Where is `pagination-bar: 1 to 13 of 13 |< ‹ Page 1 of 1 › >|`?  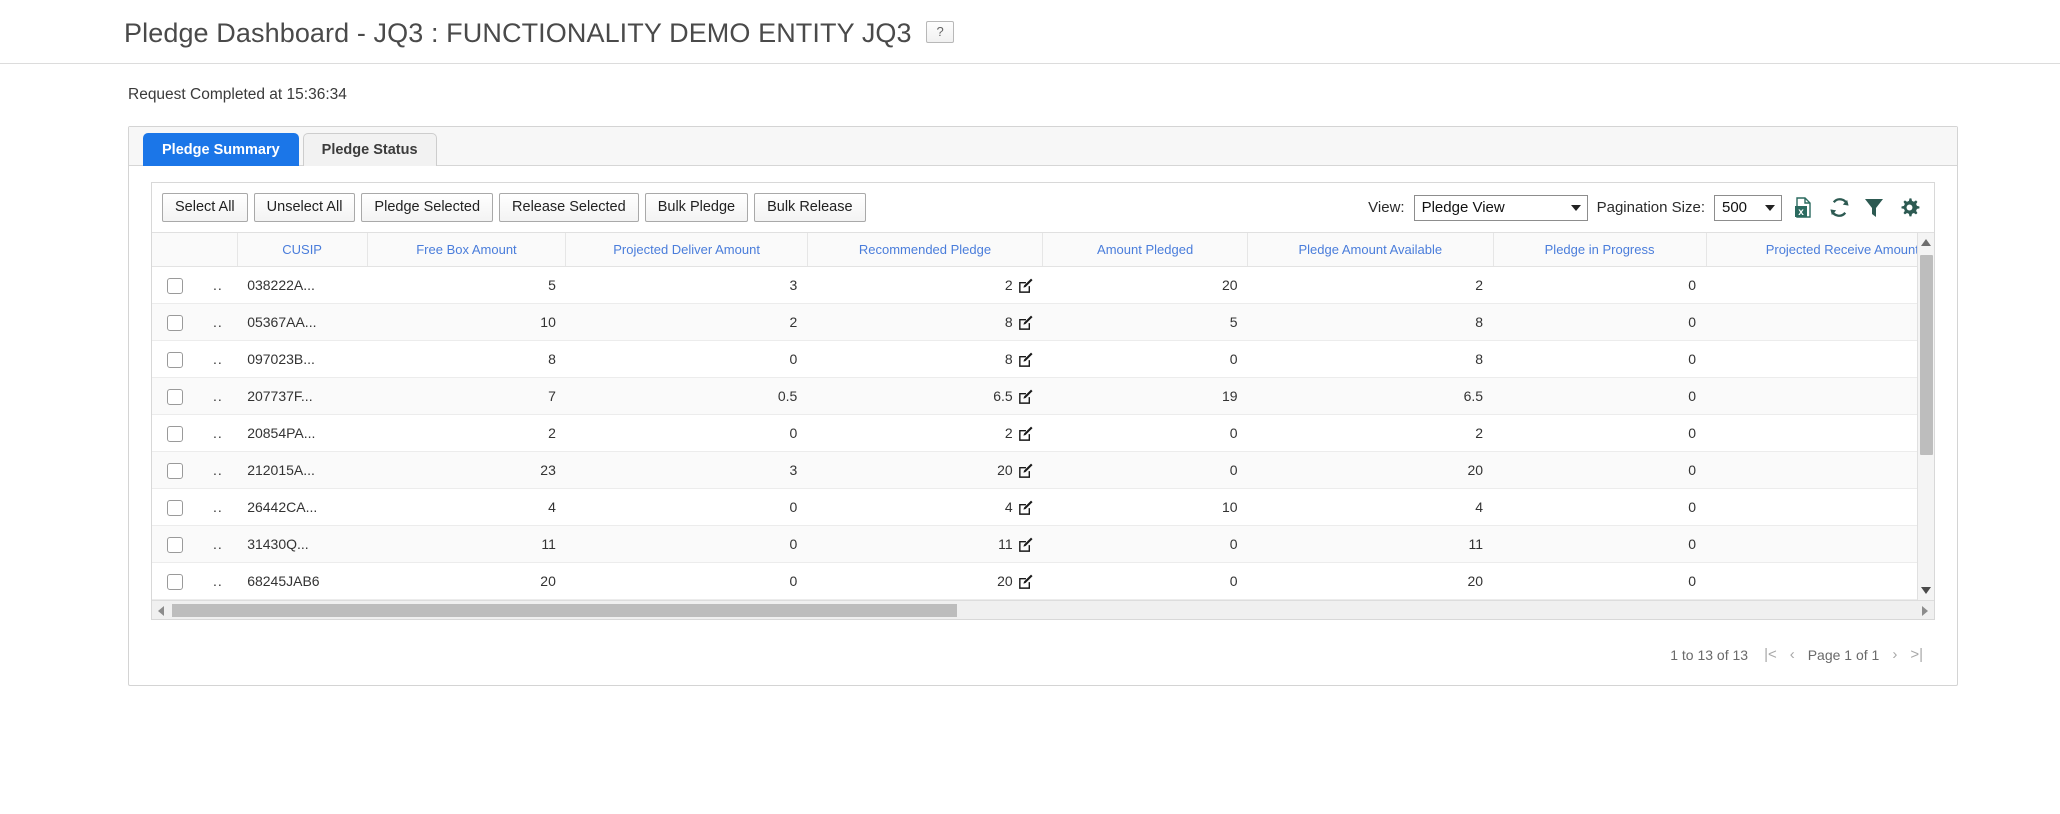 pagination-bar: 1 to 13 of 13 |< ‹ Page 1 of 1 › >| is located at coordinates (1043, 643).